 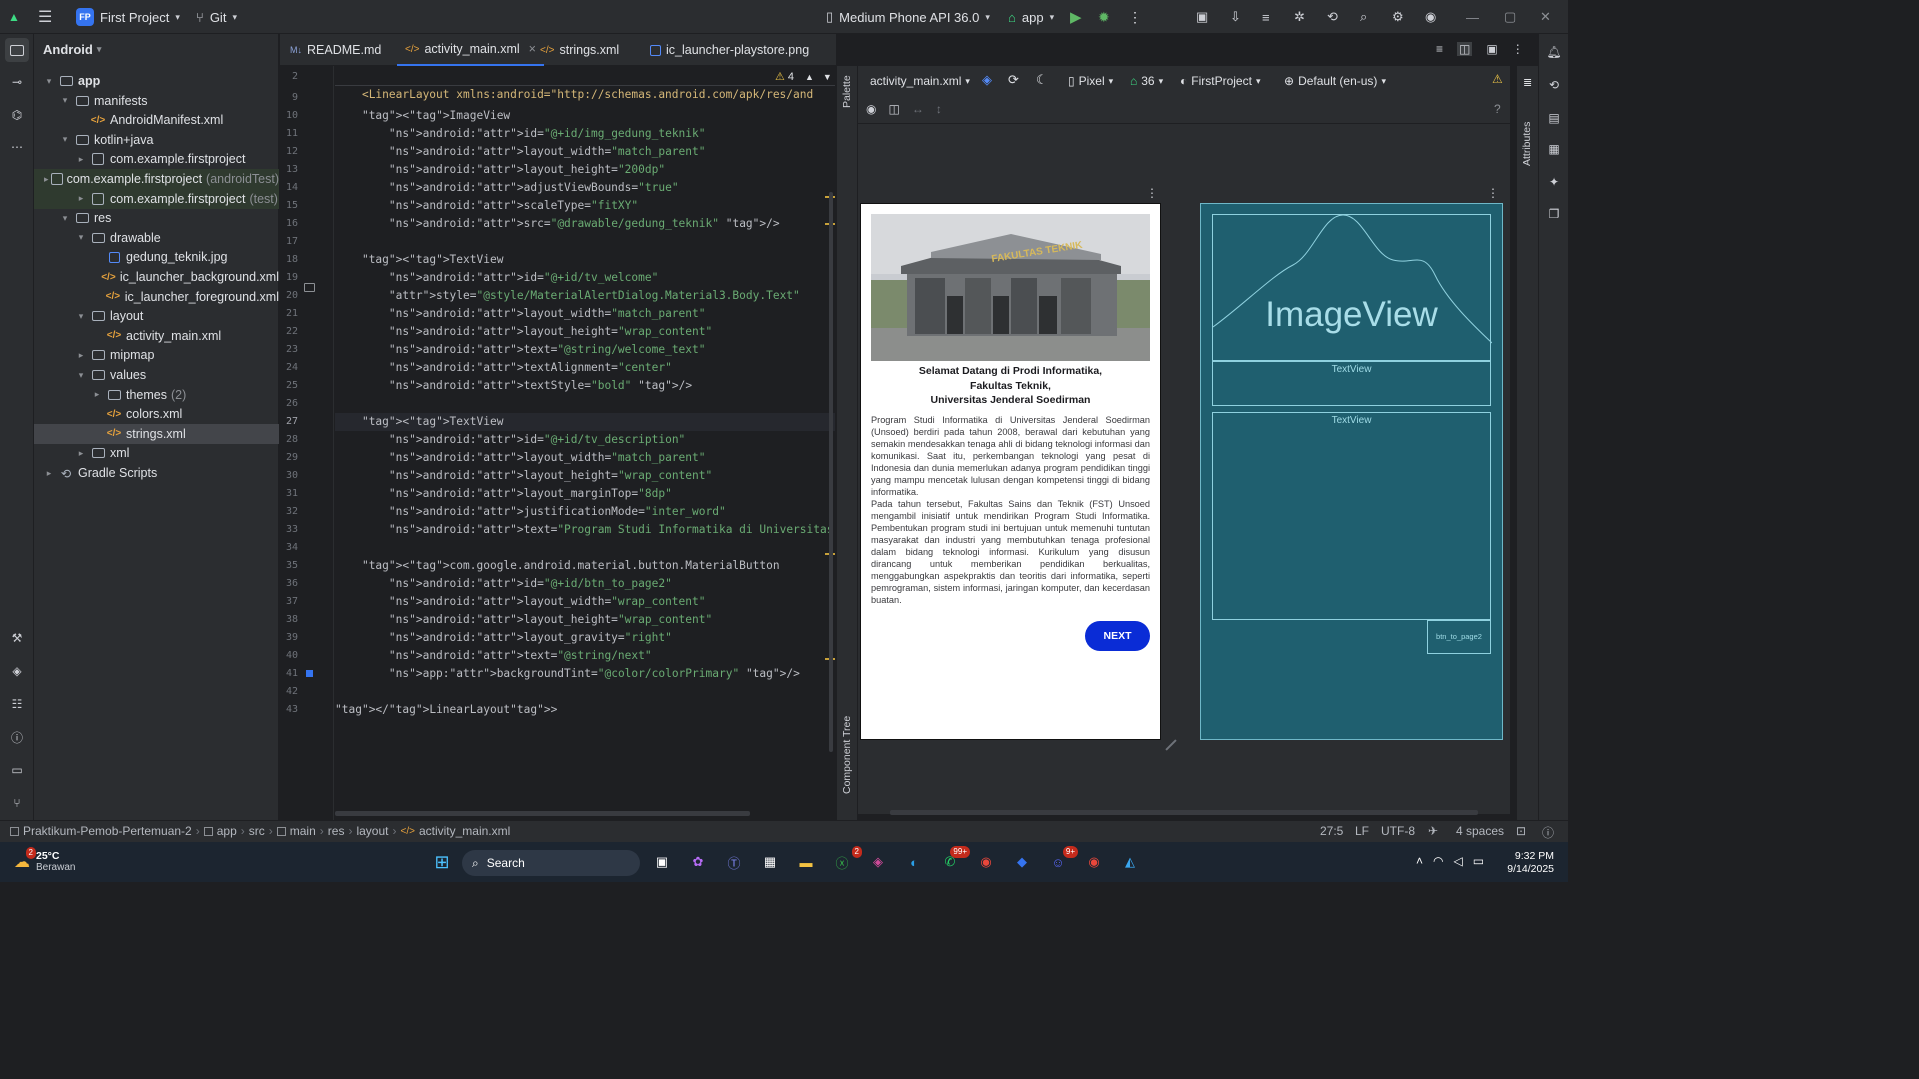 What do you see at coordinates (1062, 860) in the screenshot?
I see `discord-button: ☺ 9+` at bounding box center [1062, 860].